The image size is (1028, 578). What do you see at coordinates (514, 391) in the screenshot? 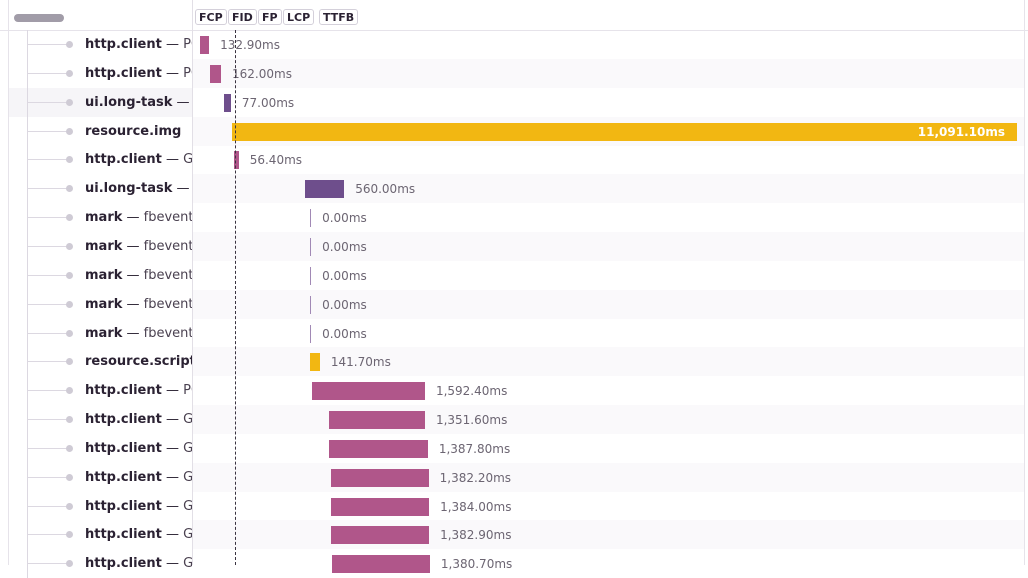
I see `span-row: http.client — POST 1,592.40ms` at bounding box center [514, 391].